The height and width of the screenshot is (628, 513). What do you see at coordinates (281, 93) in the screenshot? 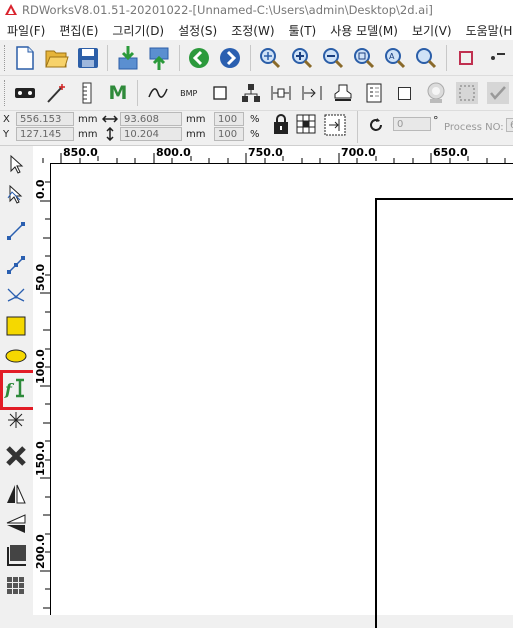
I see `distribute-horizontal-icon` at bounding box center [281, 93].